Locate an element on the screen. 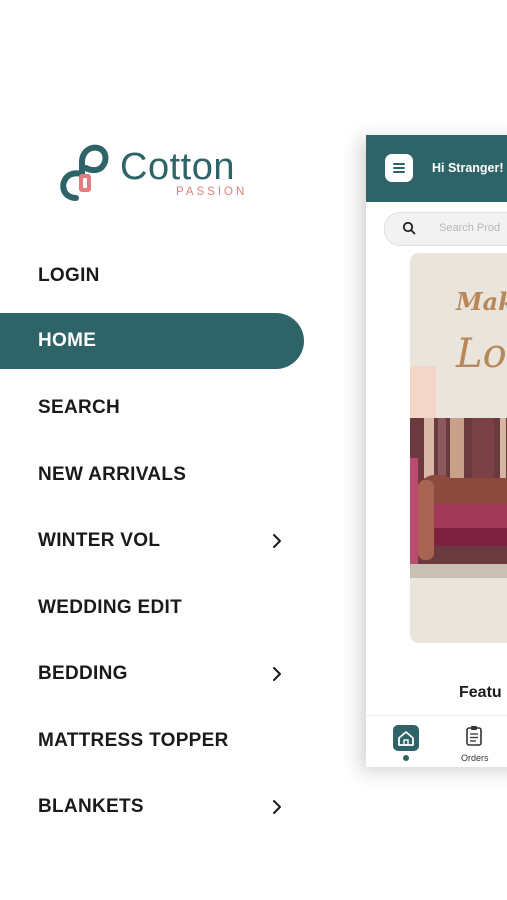 This screenshot has height=900, width=507. app-header: Hi Stranger! is located at coordinates (436, 168).